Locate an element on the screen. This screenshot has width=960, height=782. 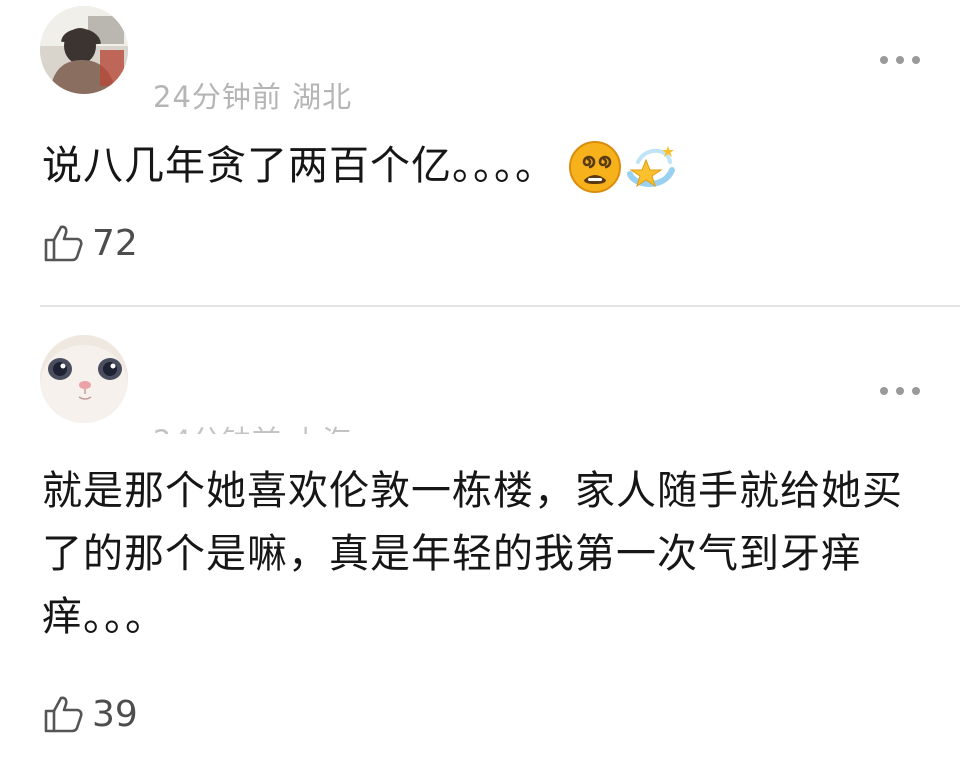
comment-meta: 24分钟前 上海 is located at coordinates (252, 422).